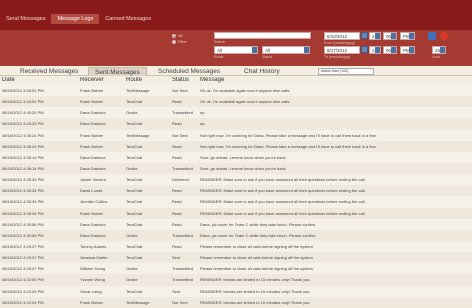  What do you see at coordinates (174, 36) in the screenshot?
I see `radio-all` at bounding box center [174, 36].